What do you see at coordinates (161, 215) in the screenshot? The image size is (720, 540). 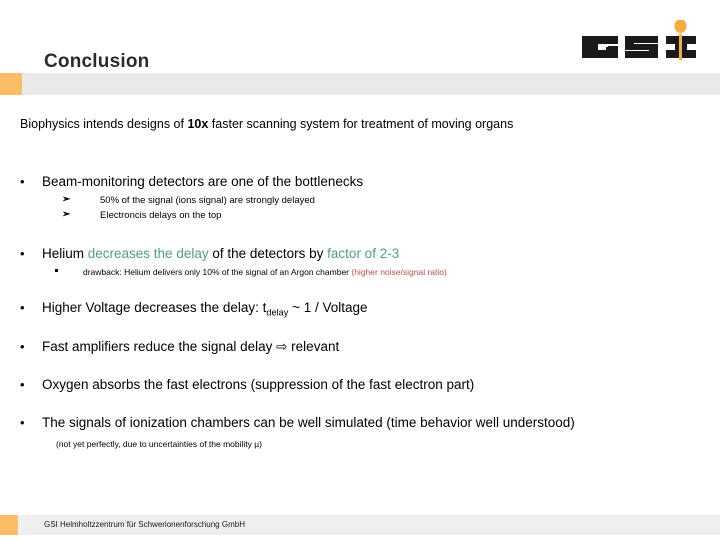 I see `sub-bullet-text: Electroncis delays on the top` at bounding box center [161, 215].